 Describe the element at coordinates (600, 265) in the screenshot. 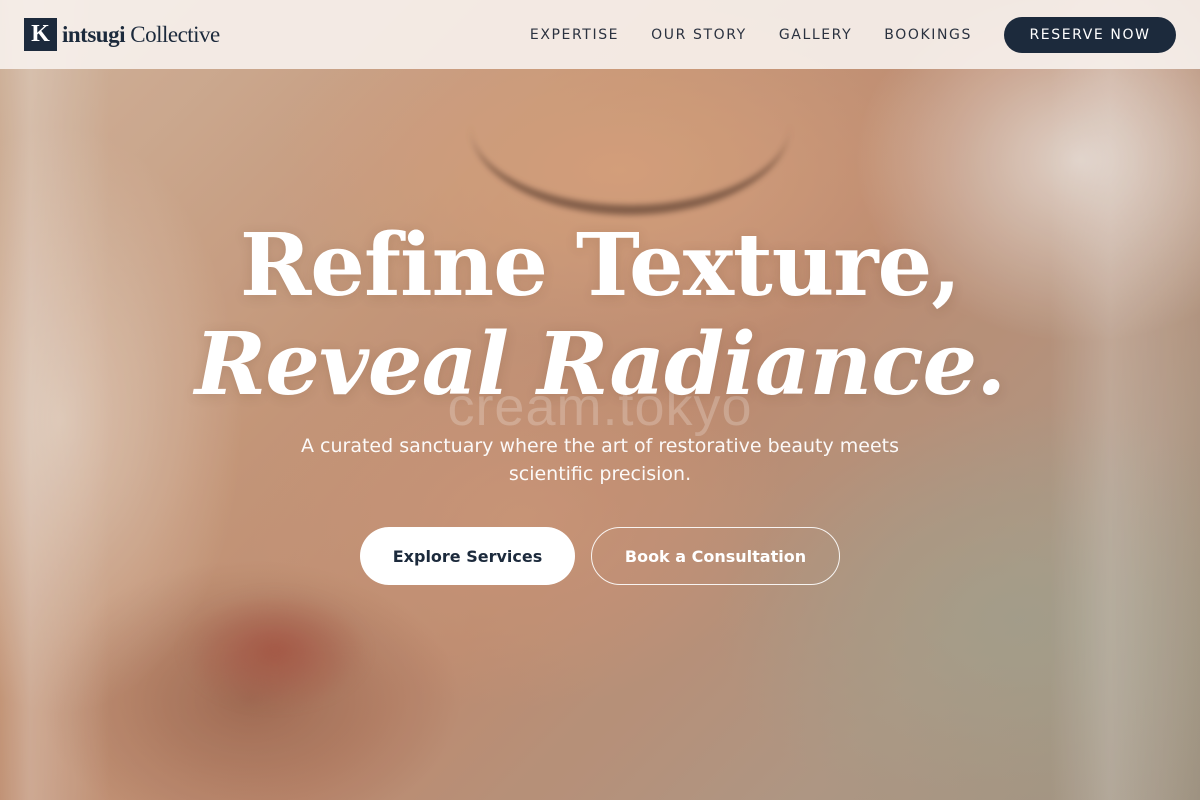

I see `hero-headline-line1: Refine Texture,` at that location.